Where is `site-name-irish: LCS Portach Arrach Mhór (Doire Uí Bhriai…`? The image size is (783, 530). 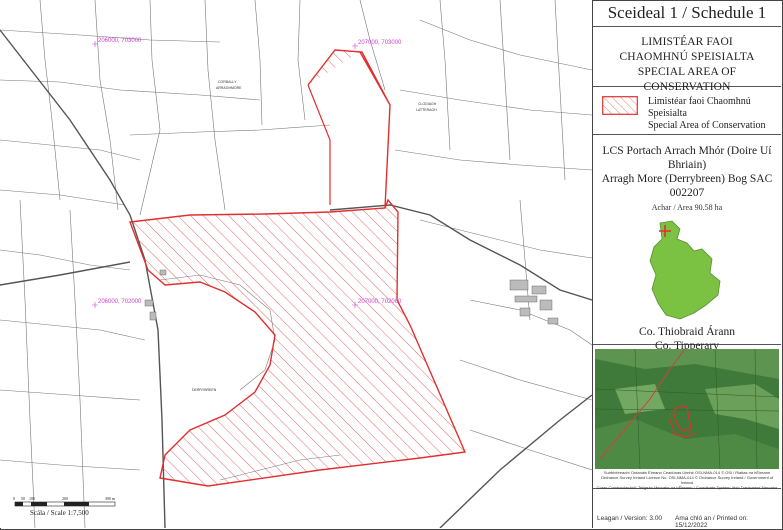 site-name-irish: LCS Portach Arrach Mhór (Doire Uí Bhriai… is located at coordinates (687, 158).